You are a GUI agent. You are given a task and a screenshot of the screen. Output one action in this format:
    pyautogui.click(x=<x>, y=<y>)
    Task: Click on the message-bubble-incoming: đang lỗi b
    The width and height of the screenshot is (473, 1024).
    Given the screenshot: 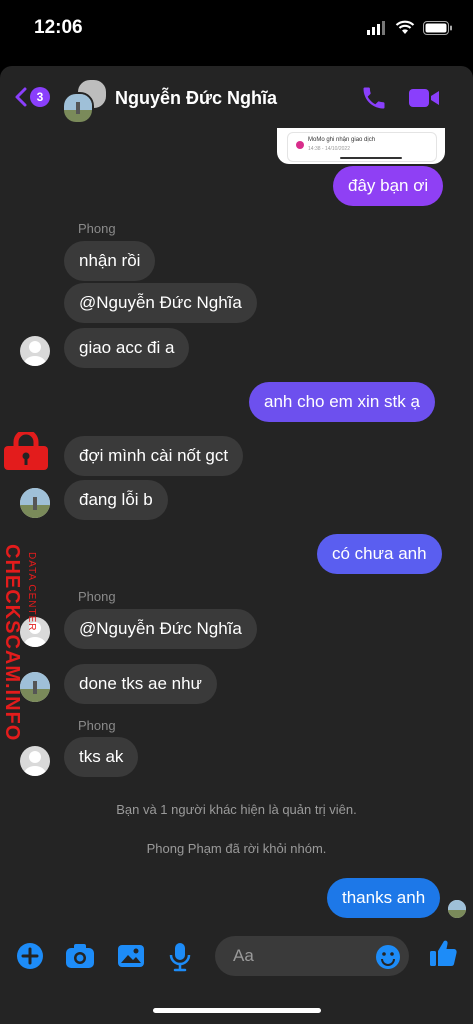 What is the action you would take?
    pyautogui.click(x=116, y=500)
    